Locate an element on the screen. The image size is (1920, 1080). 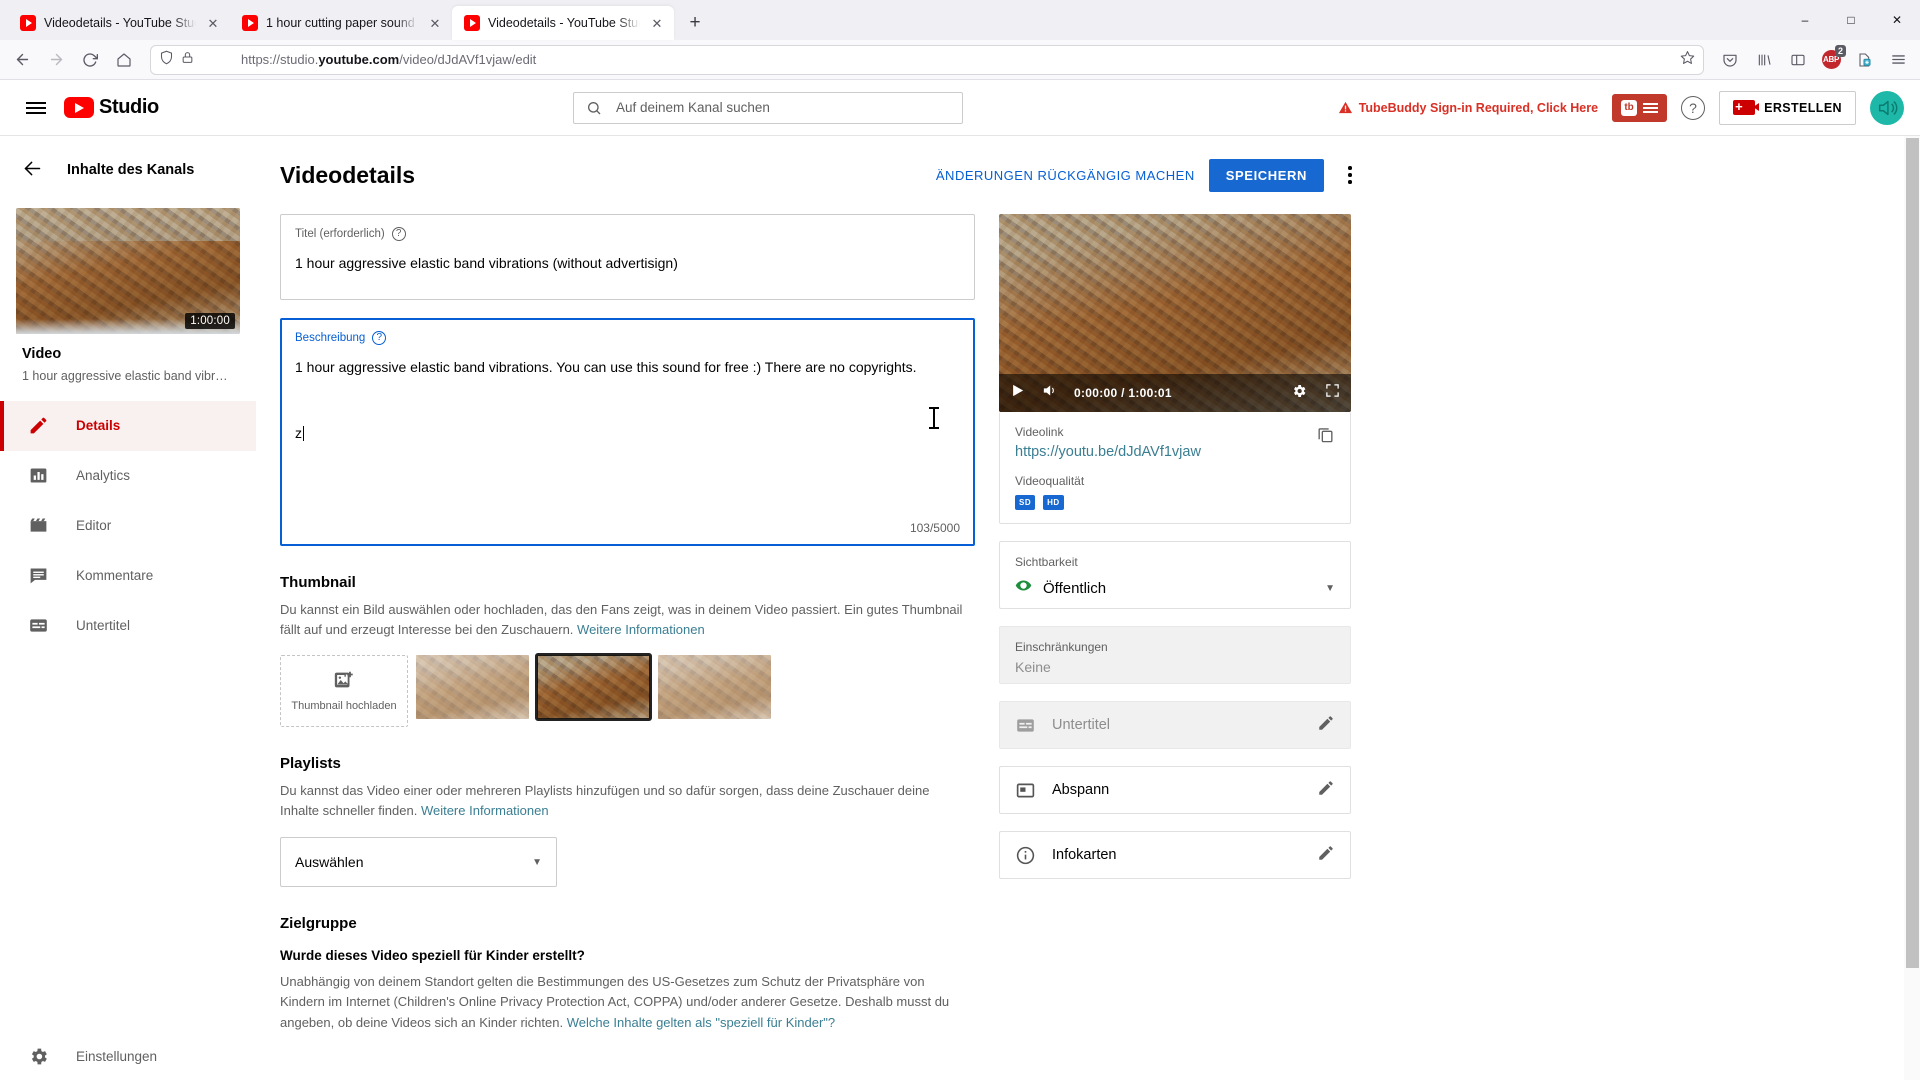
subtitles-row: Untertitel is located at coordinates (1175, 725).